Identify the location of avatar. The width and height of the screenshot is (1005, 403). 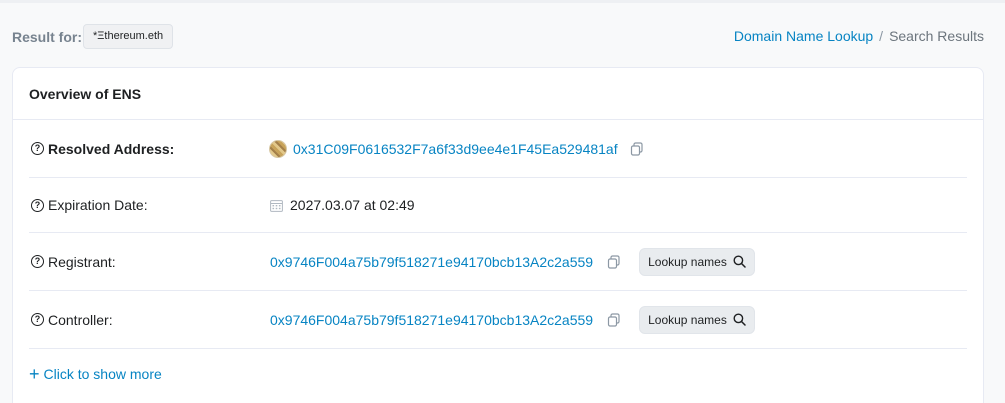
(278, 148).